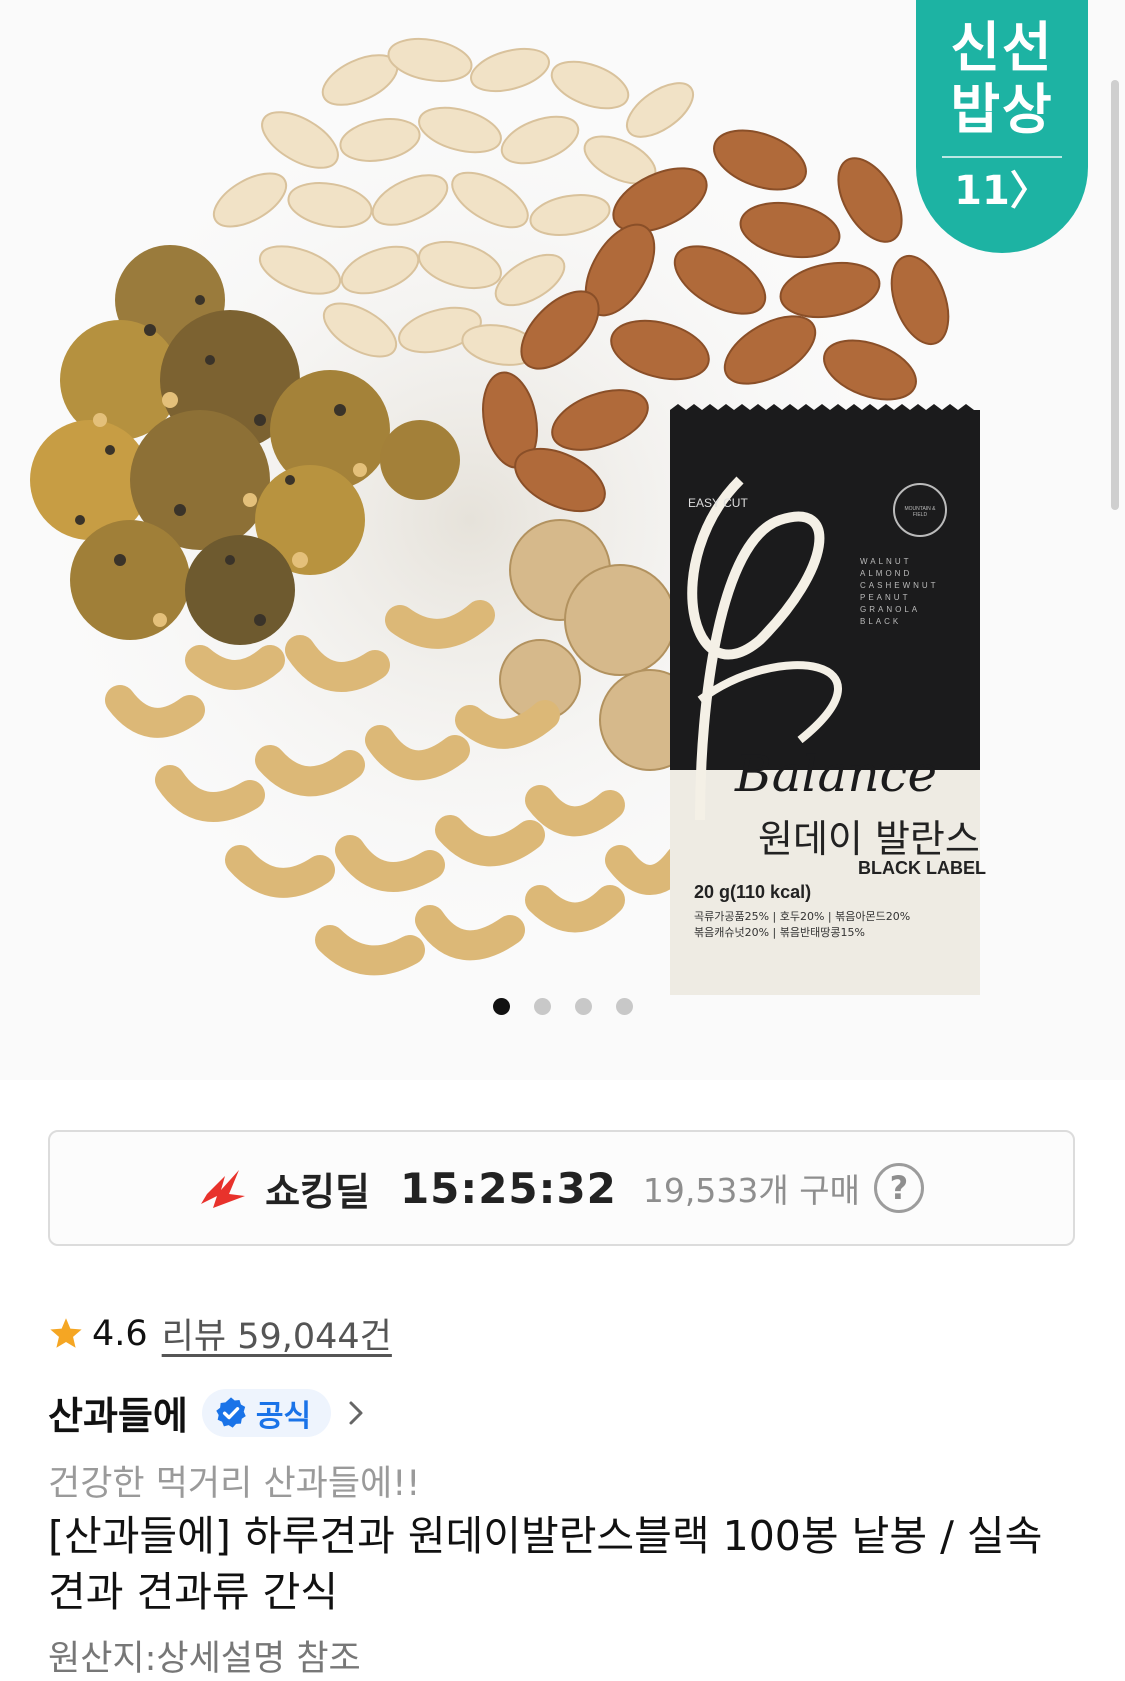 The image size is (1125, 1681). Describe the element at coordinates (836, 774) in the screenshot. I see `package-brand-script: Balance` at that location.